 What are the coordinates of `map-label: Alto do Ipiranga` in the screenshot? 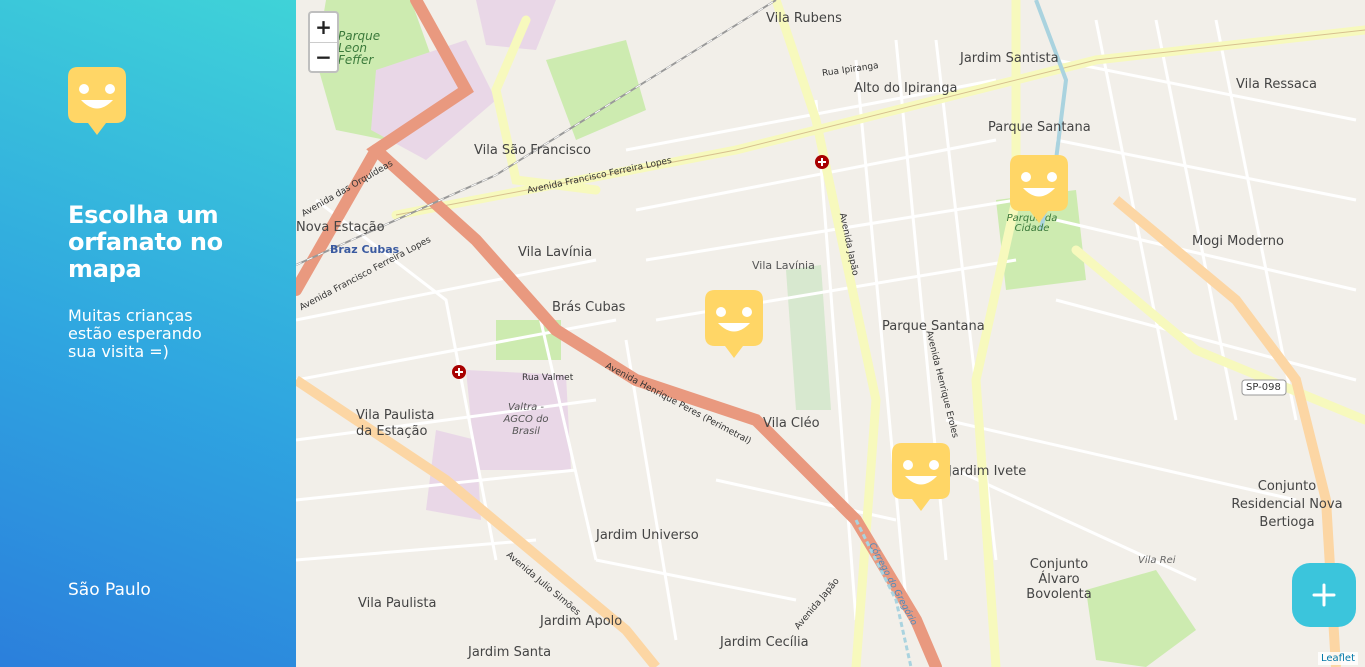 It's located at (906, 88).